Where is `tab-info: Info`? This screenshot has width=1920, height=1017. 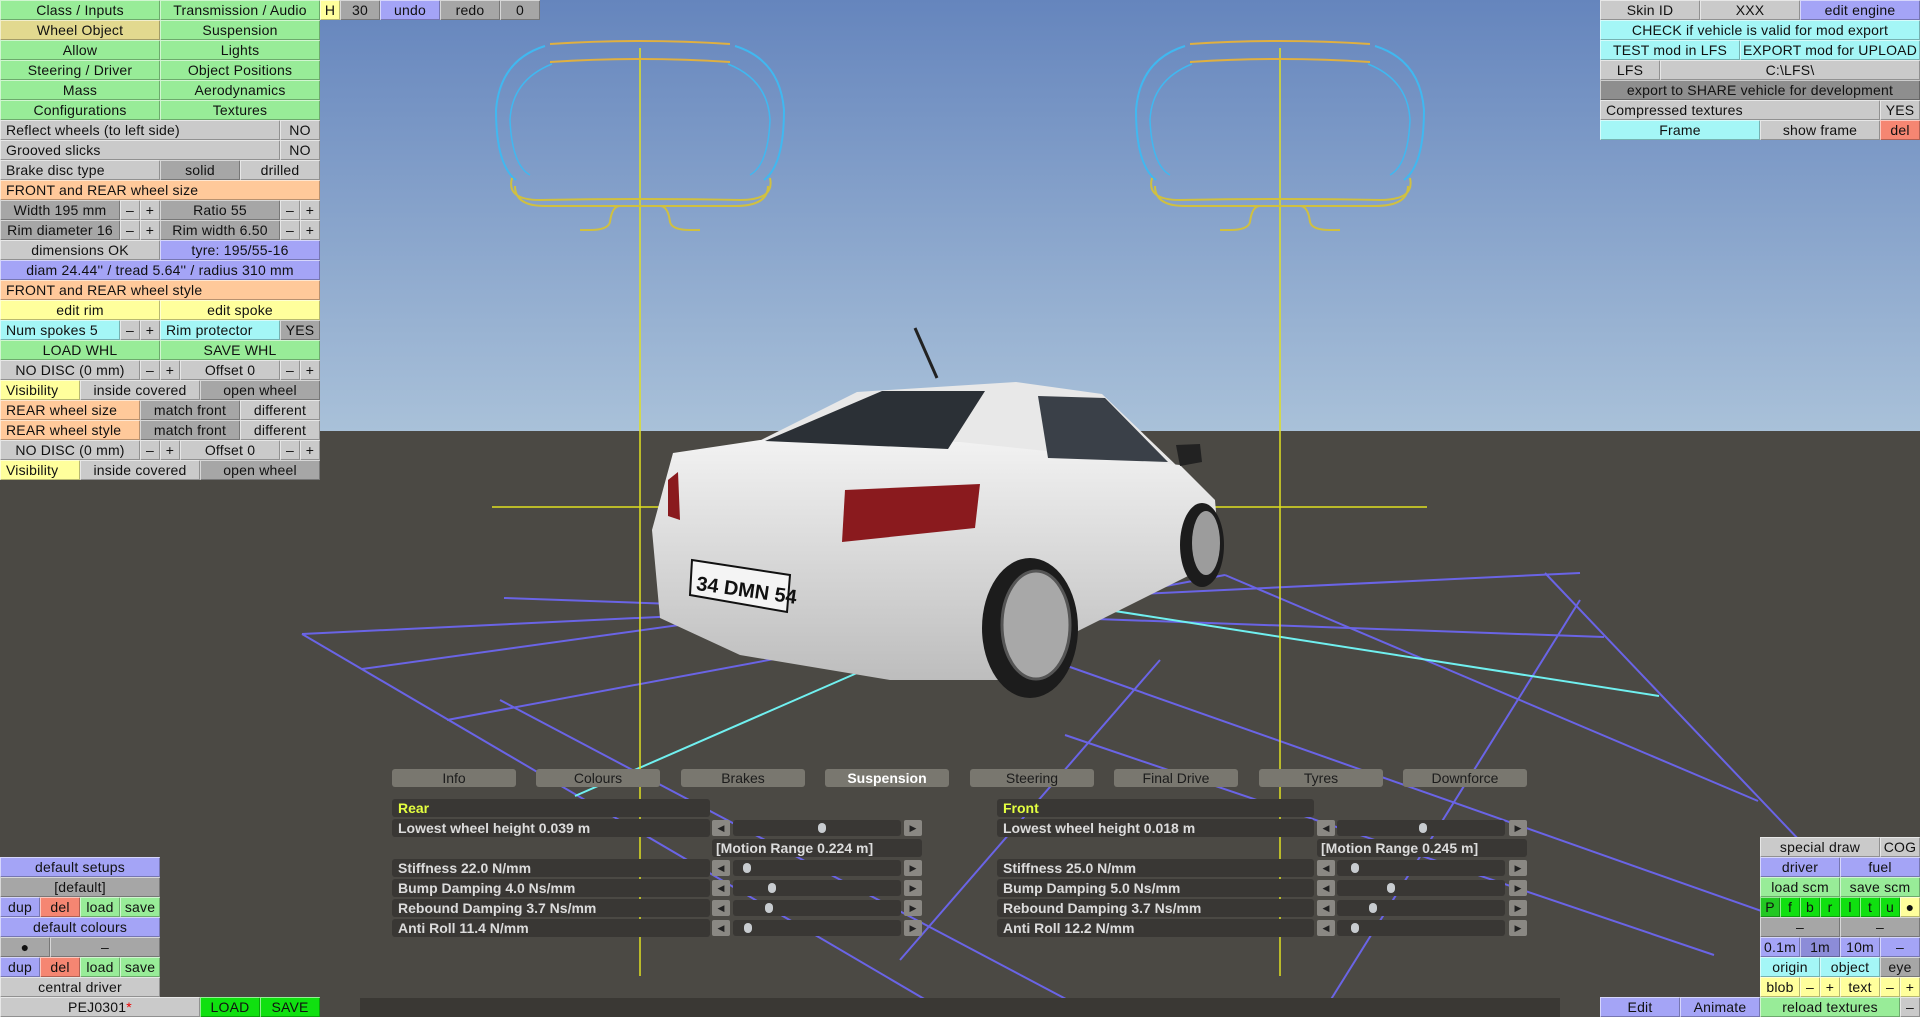
tab-info: Info is located at coordinates (454, 778).